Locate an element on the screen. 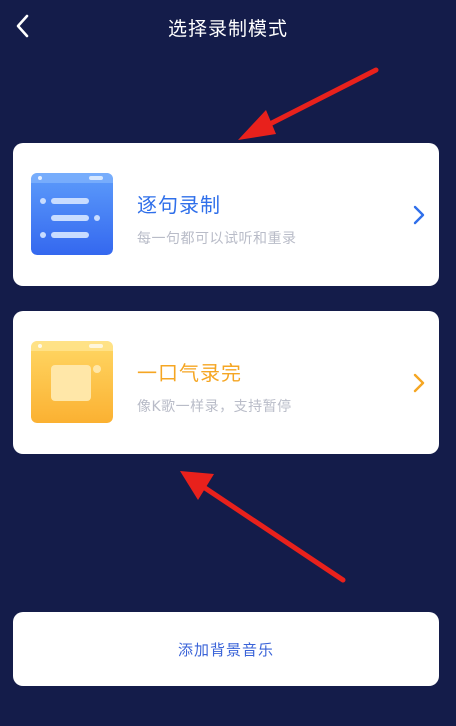  page-title: 选择录制模式 is located at coordinates (227, 29).